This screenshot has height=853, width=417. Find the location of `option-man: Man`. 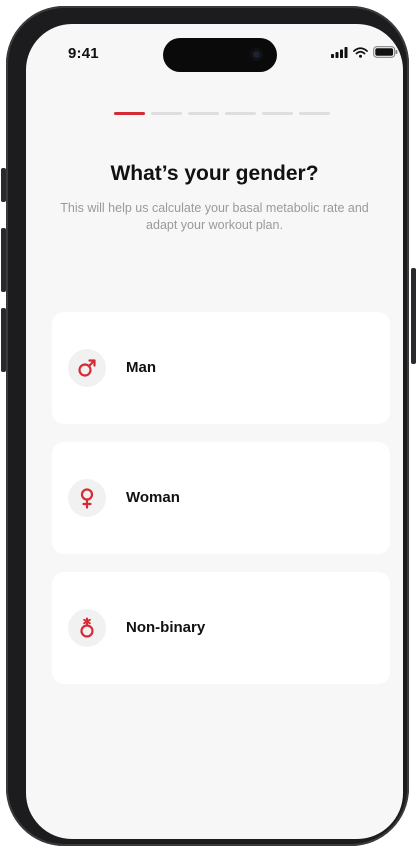

option-man: Man is located at coordinates (221, 368).